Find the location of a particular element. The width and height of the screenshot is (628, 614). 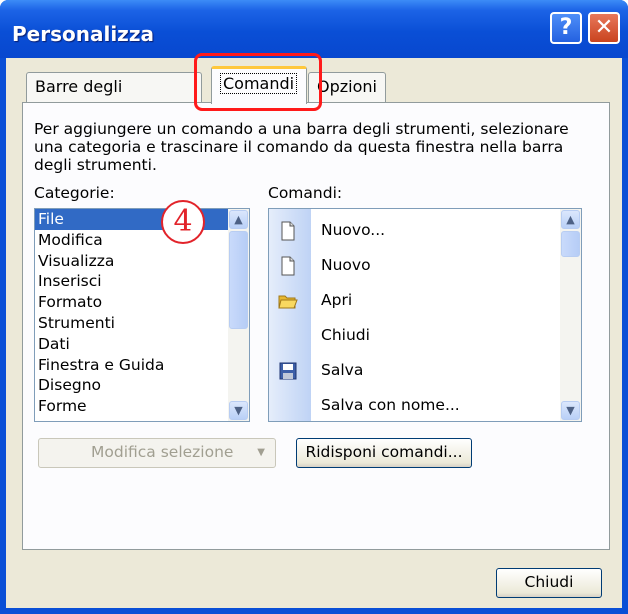

command-label: Apri is located at coordinates (337, 300).